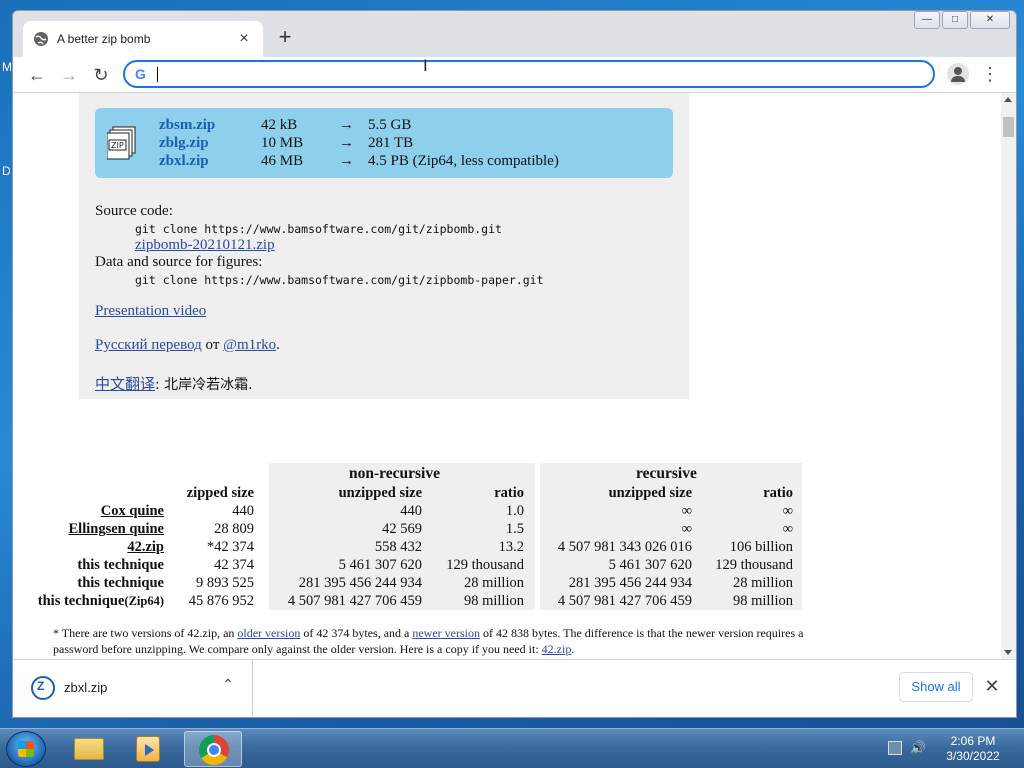 Image resolution: width=1024 pixels, height=768 pixels. Describe the element at coordinates (145, 633) in the screenshot. I see `footnote-text: * There are two versions of 42.zip, an` at that location.